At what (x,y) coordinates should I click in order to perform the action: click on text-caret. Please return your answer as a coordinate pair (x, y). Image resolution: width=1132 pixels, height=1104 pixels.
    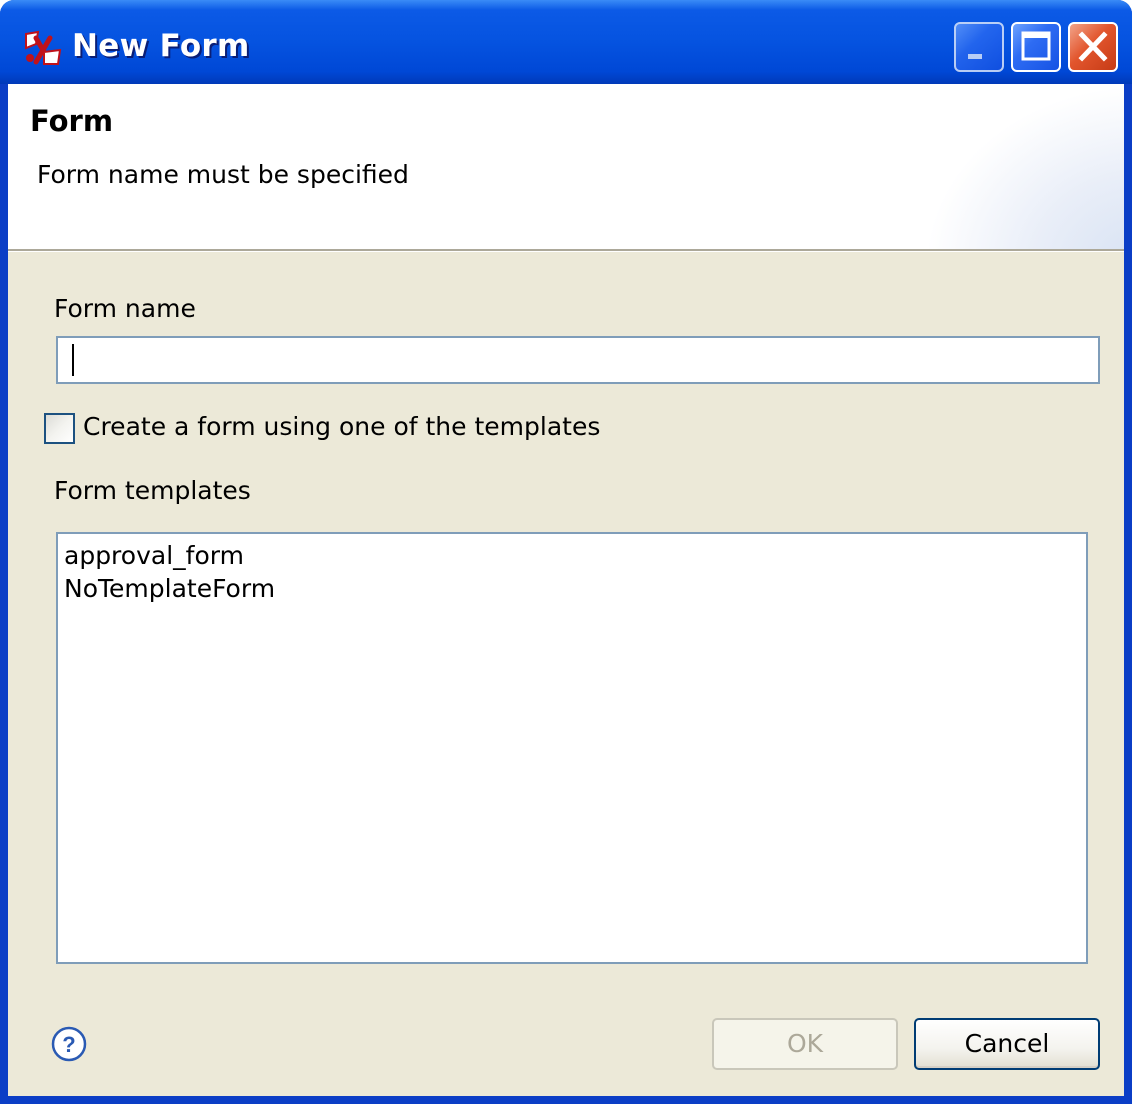
    Looking at the image, I should click on (73, 360).